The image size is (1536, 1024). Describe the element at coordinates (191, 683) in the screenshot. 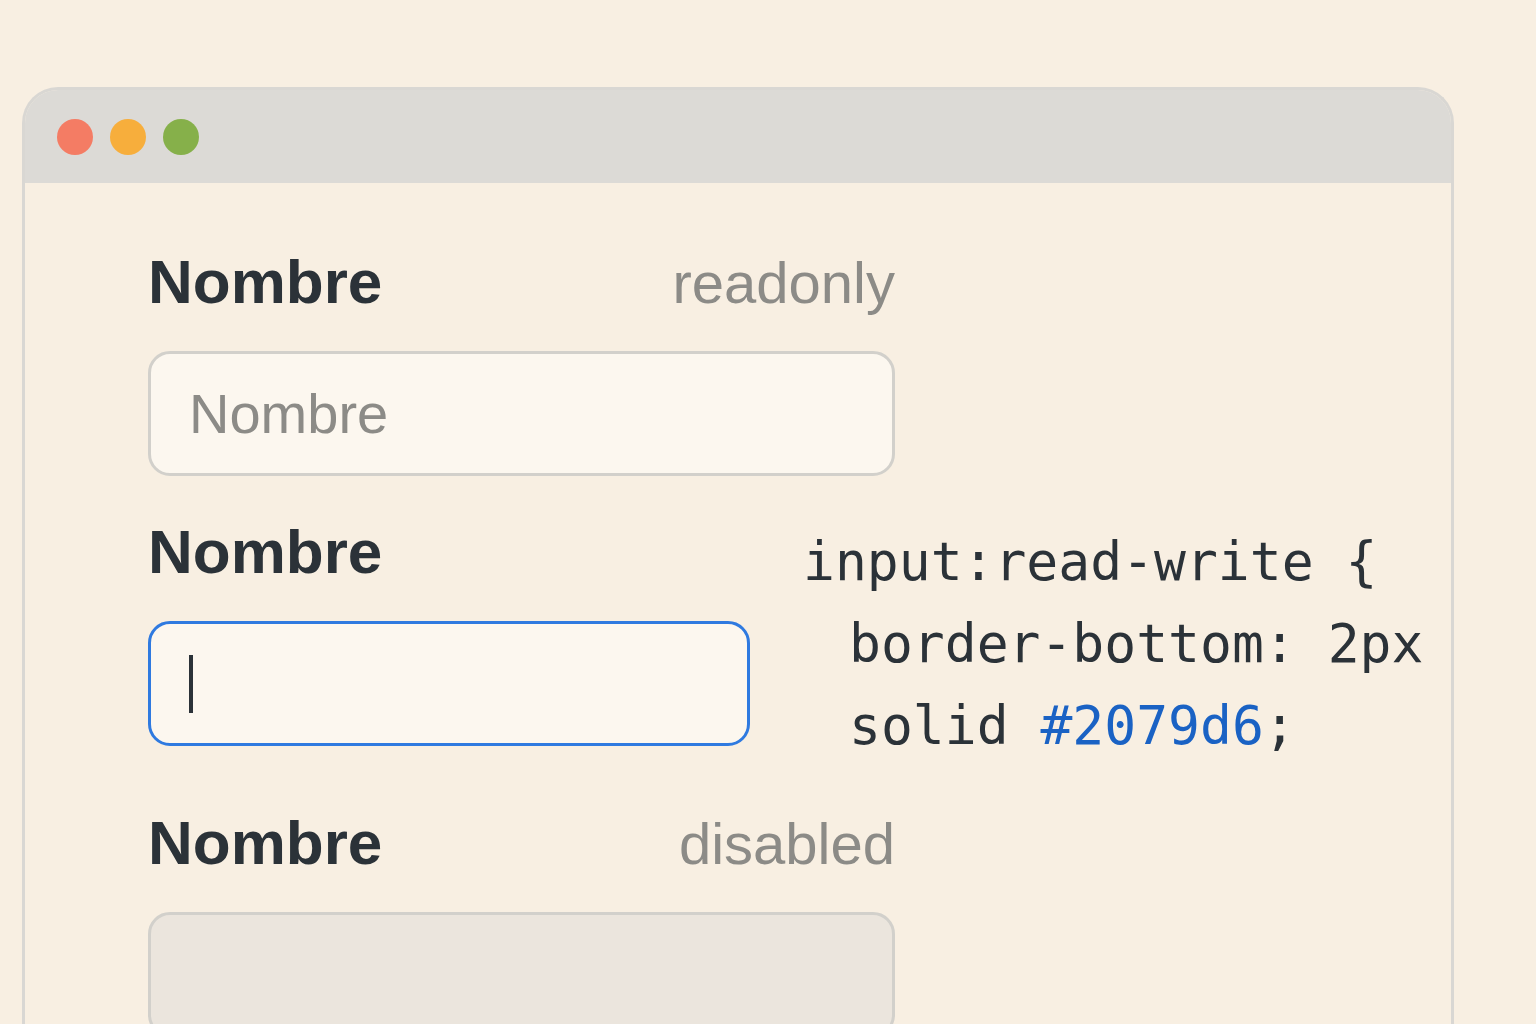

I see `text-cursor-icon` at that location.